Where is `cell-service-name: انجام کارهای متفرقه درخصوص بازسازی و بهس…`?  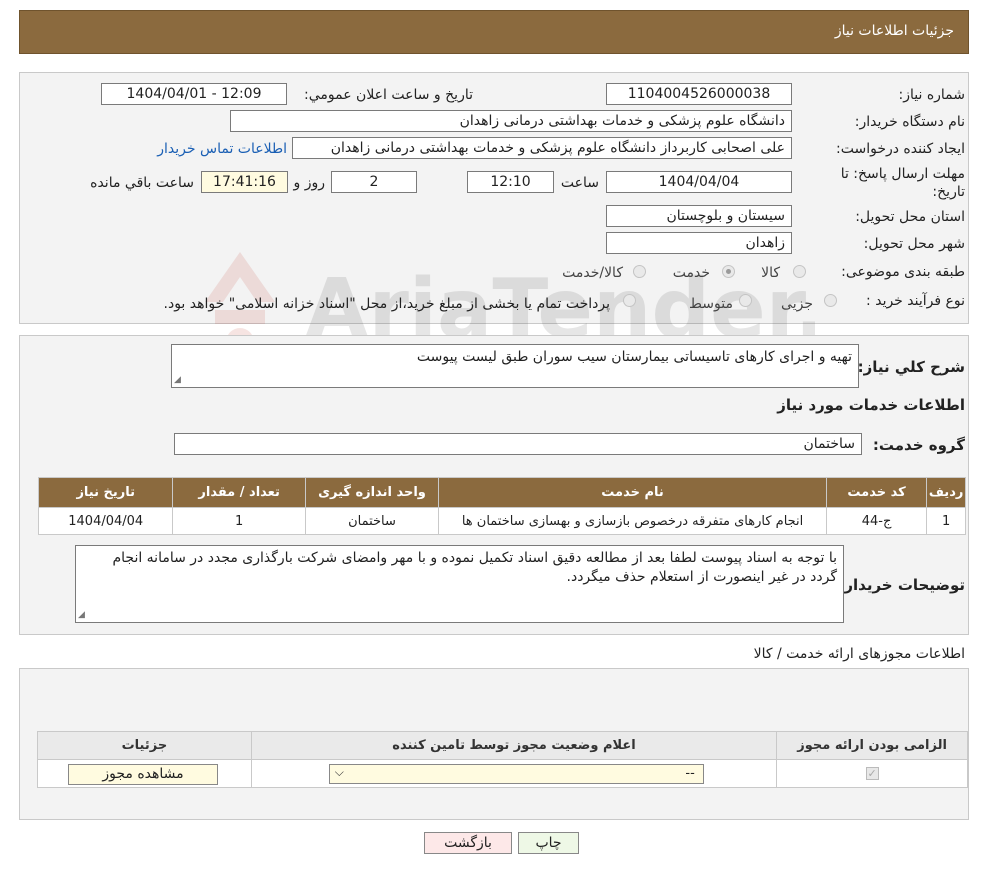 cell-service-name: انجام کارهای متفرقه درخصوص بازسازی و بهس… is located at coordinates (632, 521).